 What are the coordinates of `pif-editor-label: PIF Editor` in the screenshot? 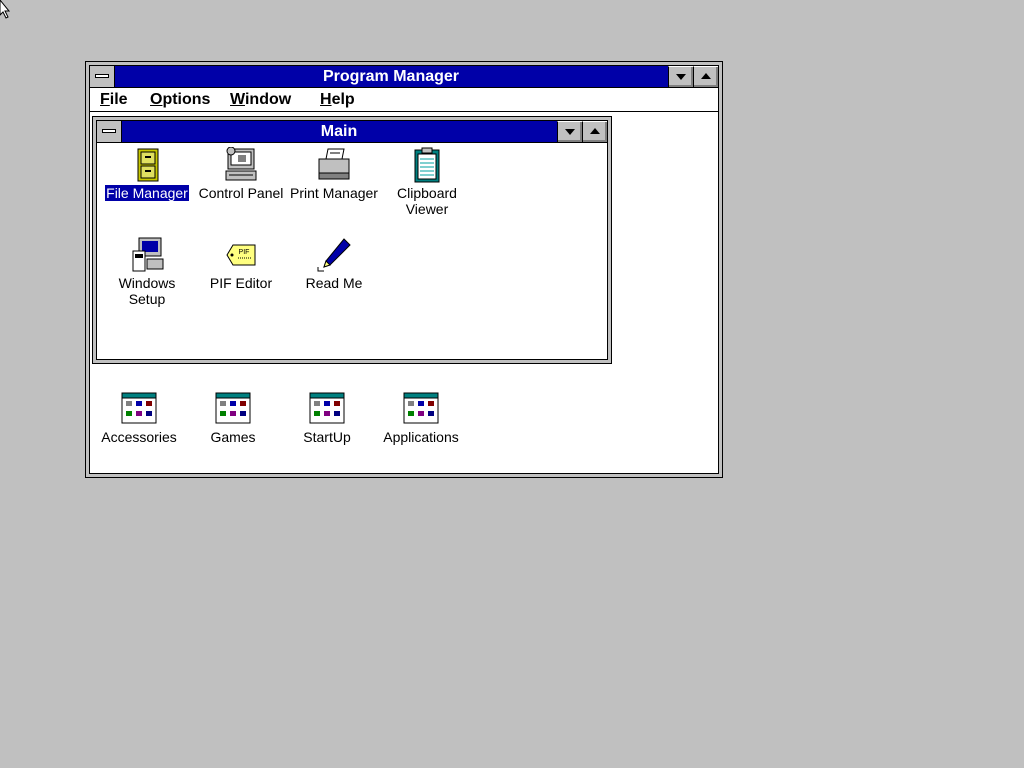 It's located at (241, 283).